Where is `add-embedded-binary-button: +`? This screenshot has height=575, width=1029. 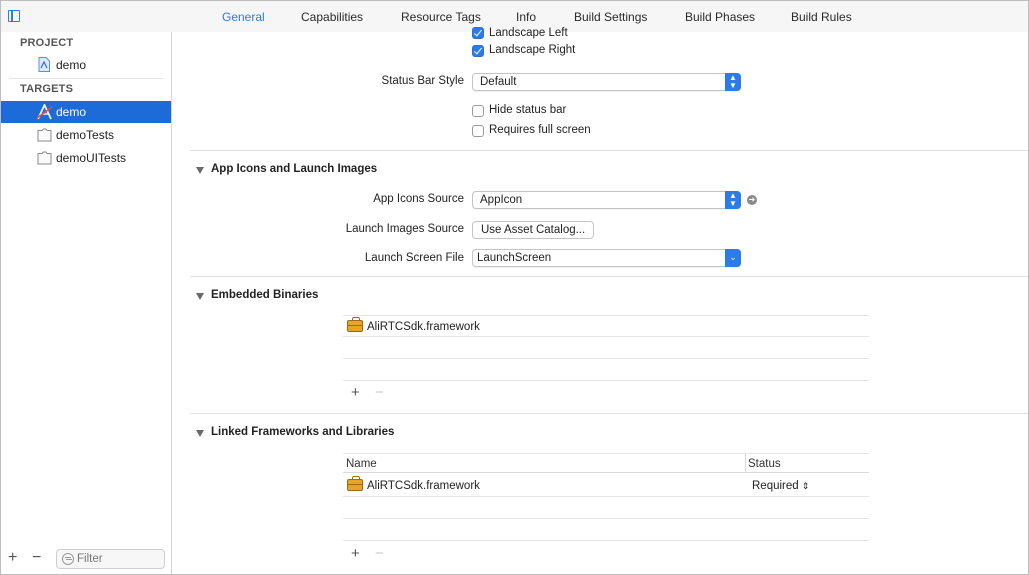
add-embedded-binary-button: + is located at coordinates (355, 392).